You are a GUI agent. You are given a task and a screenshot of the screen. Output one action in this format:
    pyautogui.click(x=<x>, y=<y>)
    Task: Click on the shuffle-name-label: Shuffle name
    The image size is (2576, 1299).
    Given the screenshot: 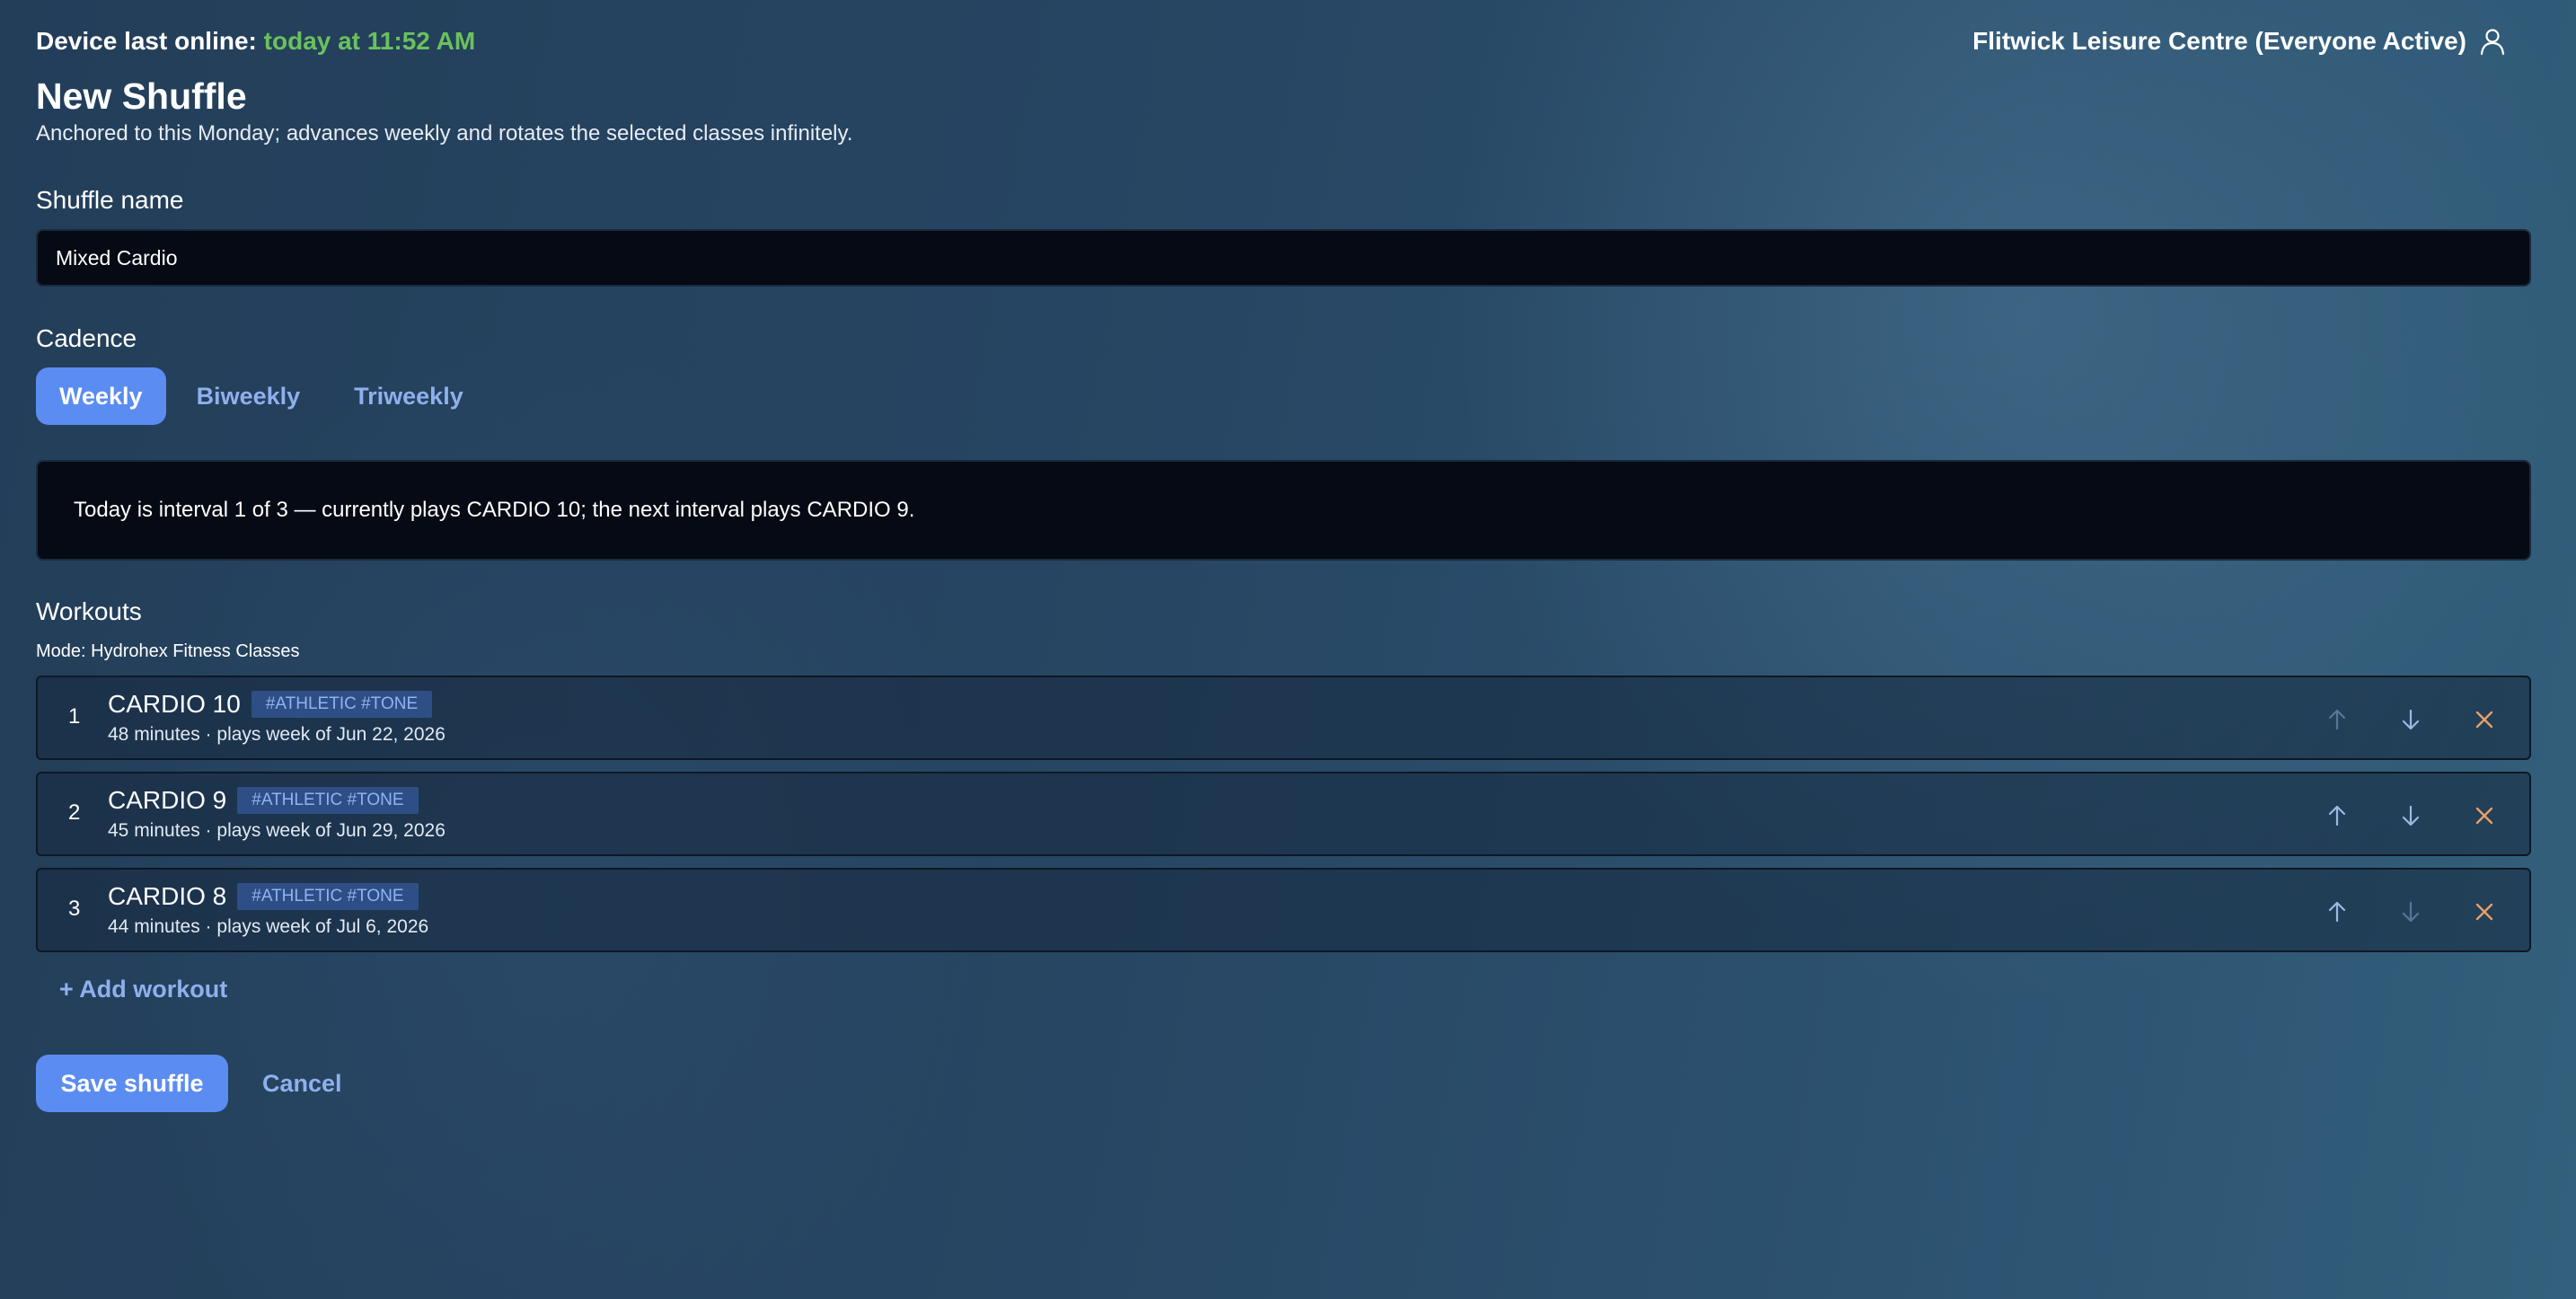 What is the action you would take?
    pyautogui.click(x=110, y=200)
    